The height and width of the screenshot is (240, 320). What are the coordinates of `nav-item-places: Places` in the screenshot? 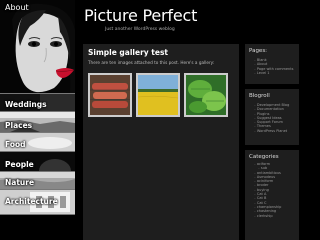 It's located at (37, 122).